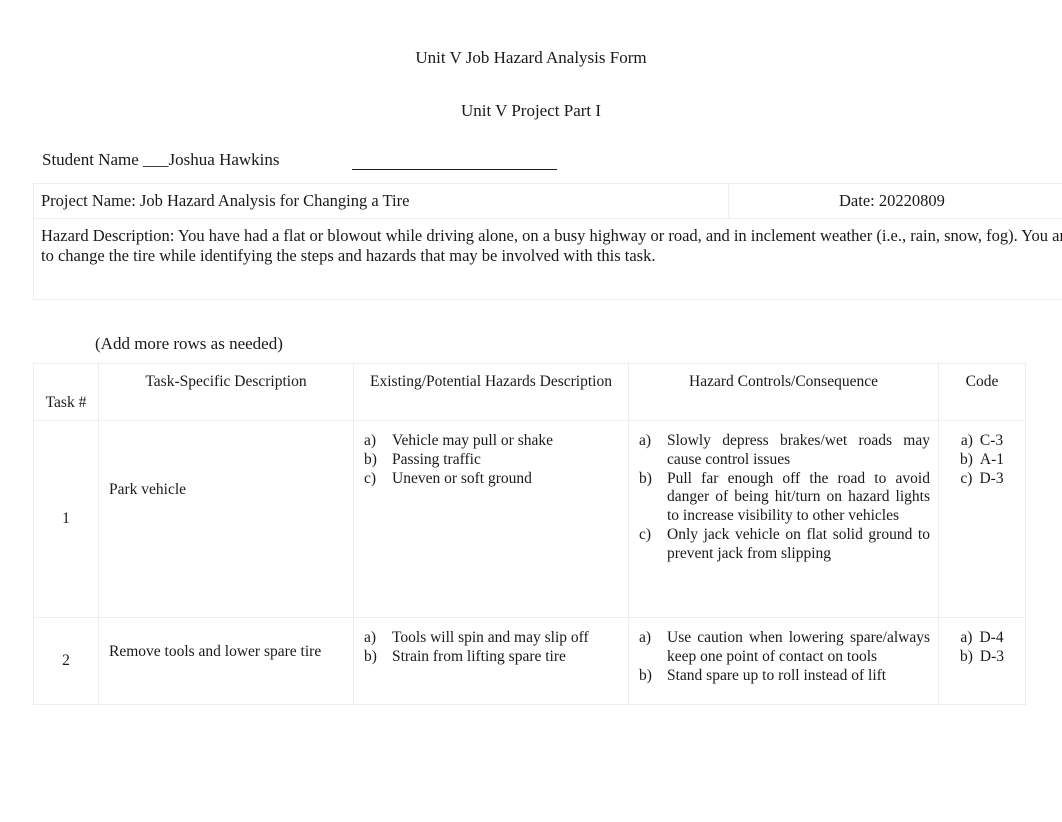  I want to click on list-item: b) Passing traffic, so click(491, 460).